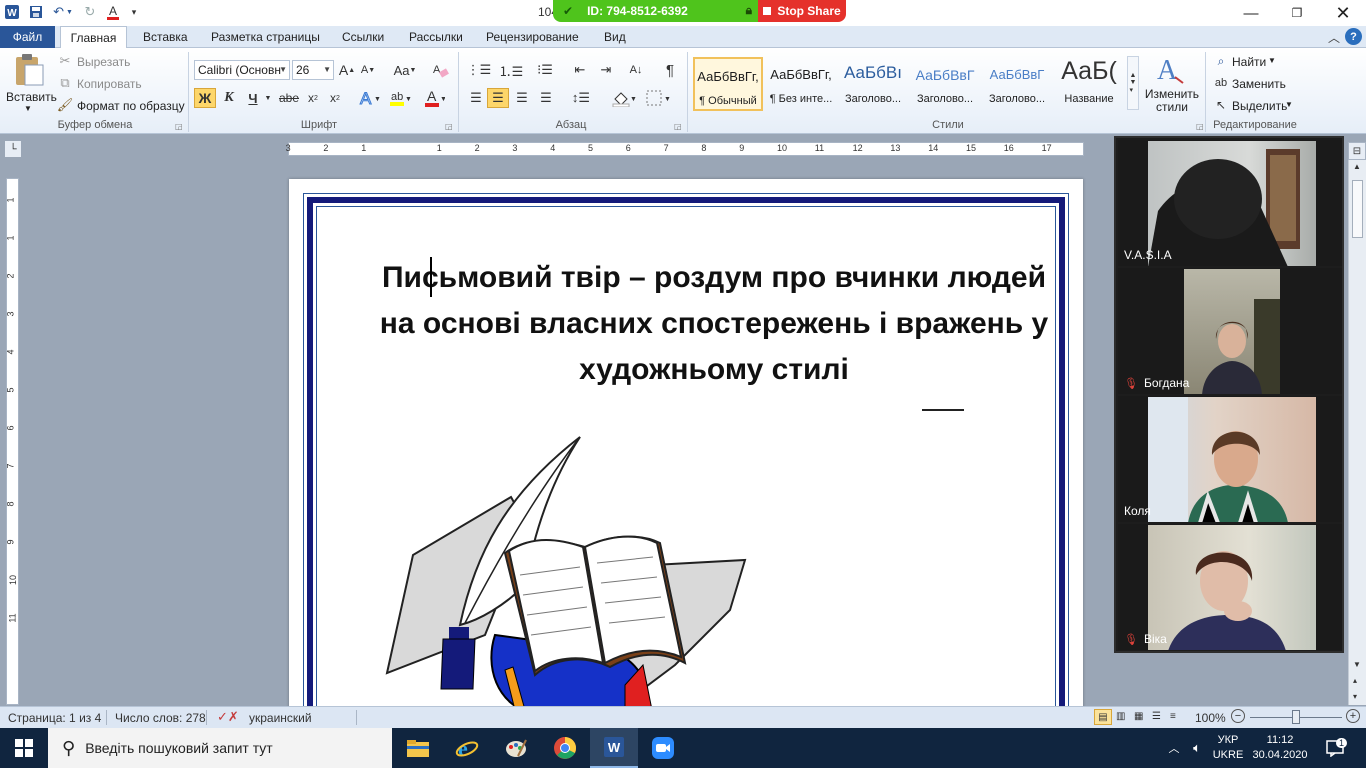 The width and height of the screenshot is (1366, 768). I want to click on bold-button: Ж, so click(205, 98).